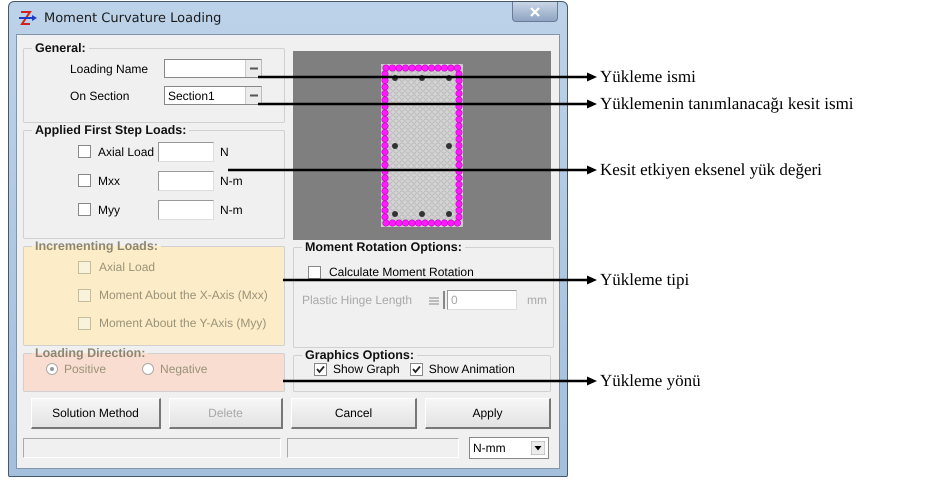 The height and width of the screenshot is (491, 928). Describe the element at coordinates (488, 413) in the screenshot. I see `dialog-button: Apply` at that location.